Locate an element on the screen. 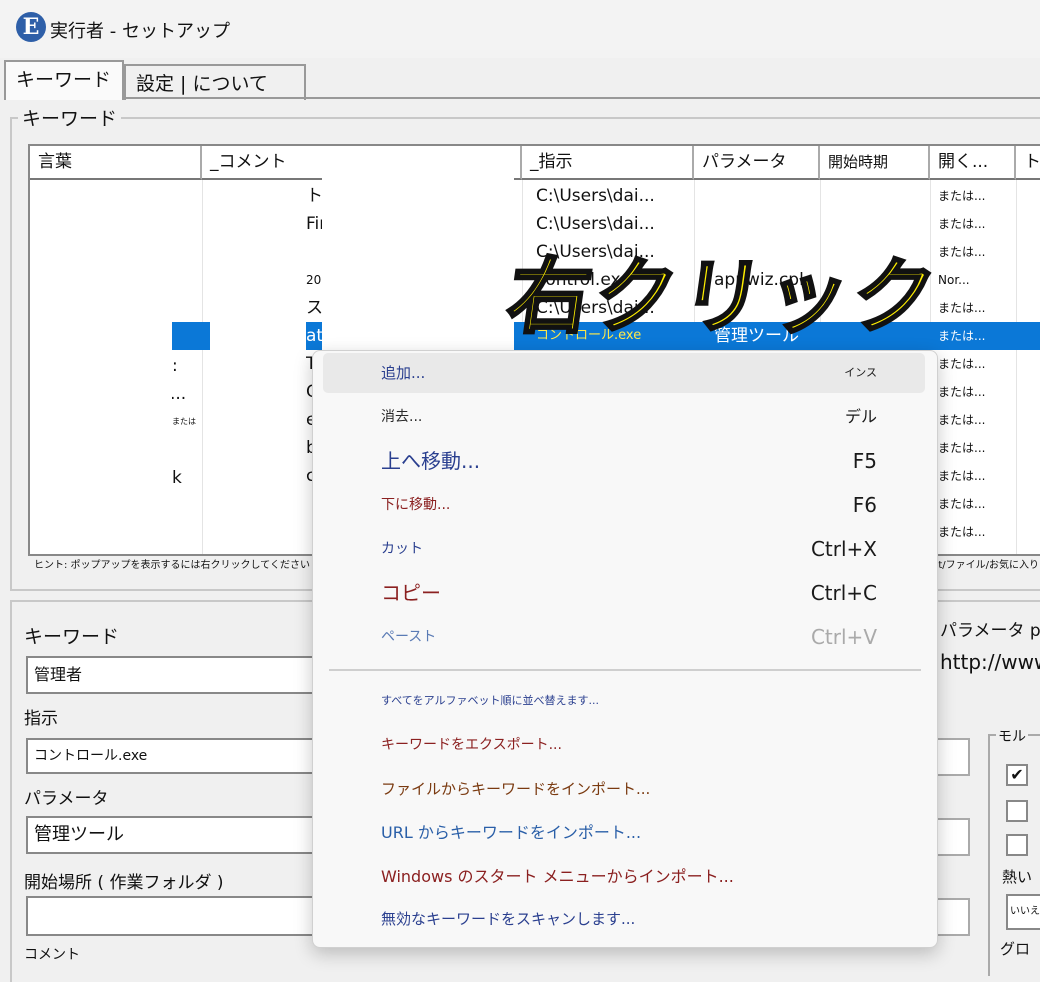 The image size is (1040, 982). hot-label: 熱い is located at coordinates (1017, 877).